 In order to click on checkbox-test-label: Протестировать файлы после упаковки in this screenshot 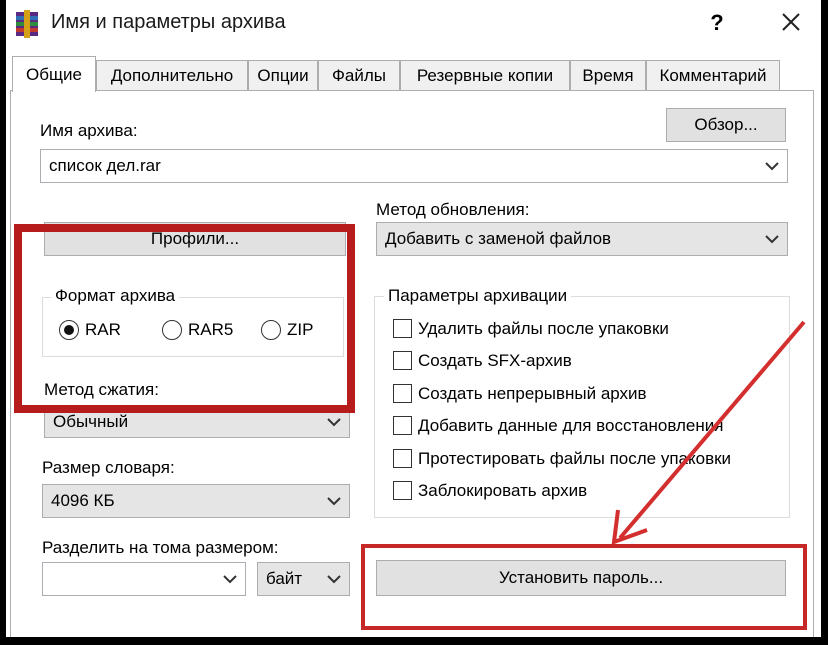, I will do `click(575, 458)`.